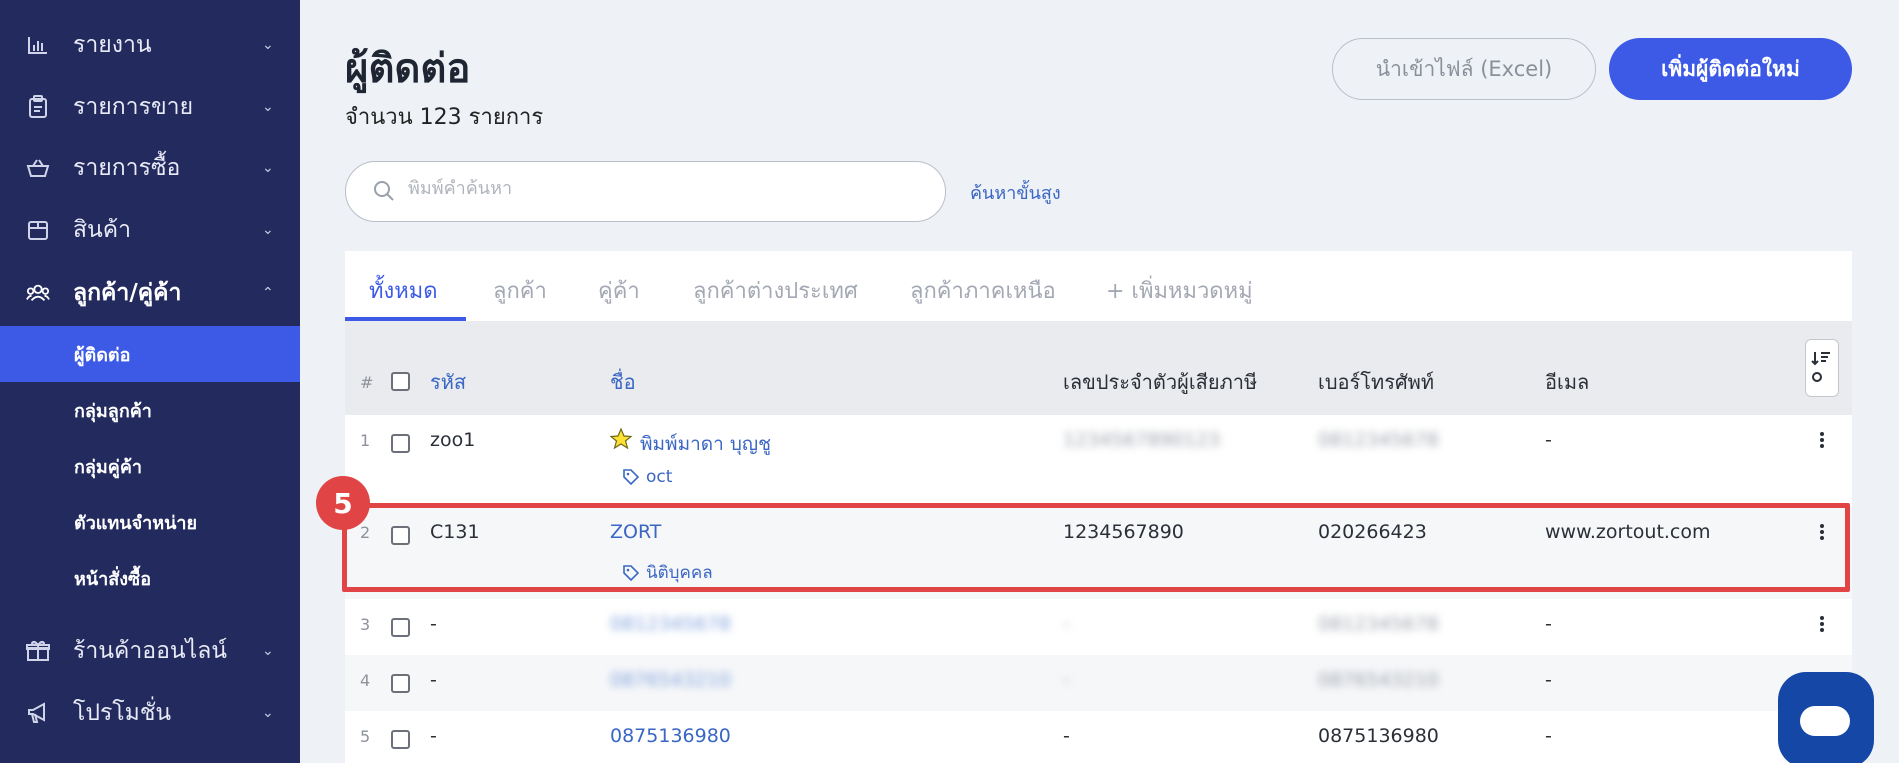 The image size is (1899, 763). I want to click on column-header-name: ชื่อ, so click(623, 382).